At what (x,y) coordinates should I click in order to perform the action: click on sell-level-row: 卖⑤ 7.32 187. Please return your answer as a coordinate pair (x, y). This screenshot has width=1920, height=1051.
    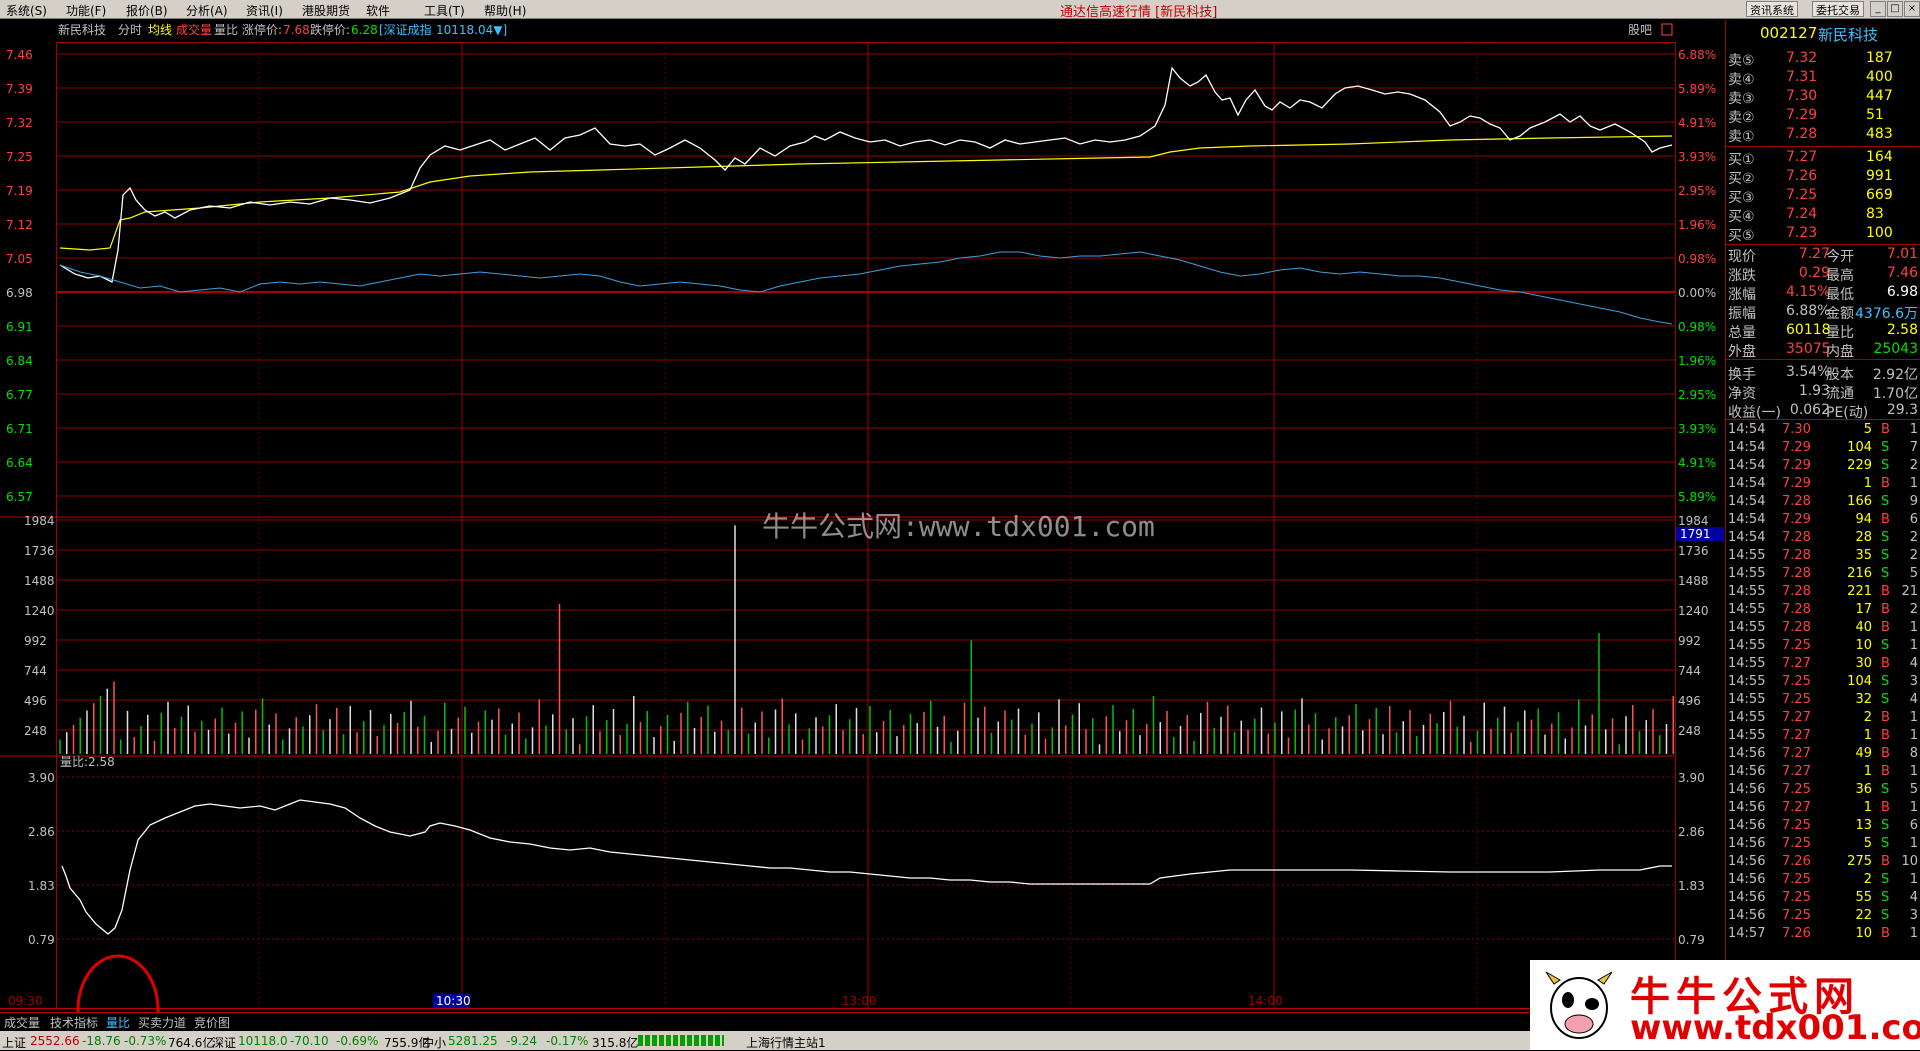
    Looking at the image, I should click on (1823, 59).